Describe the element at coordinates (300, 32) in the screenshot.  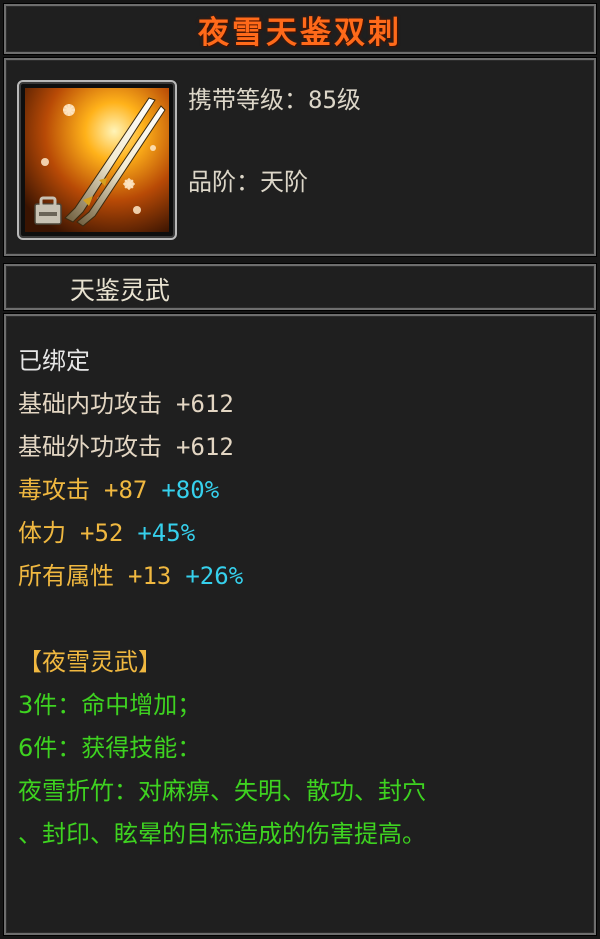
I see `item-name: 夜雪天鉴双刺` at that location.